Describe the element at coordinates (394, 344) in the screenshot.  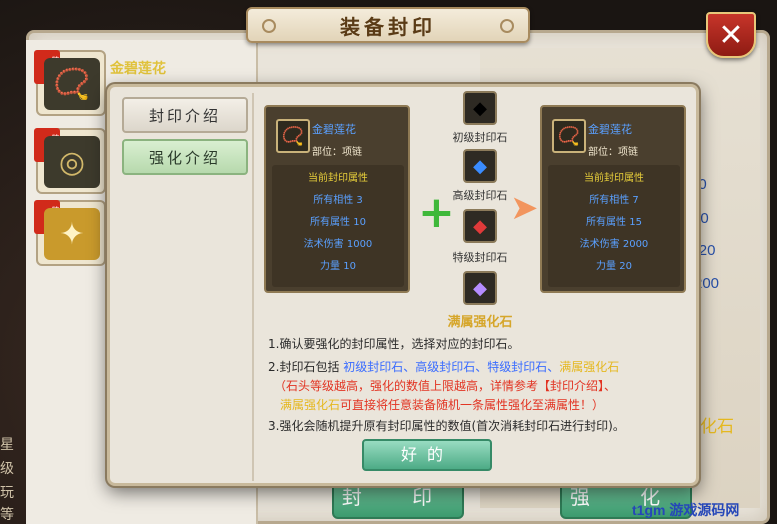
I see `info-line-1: 1.确认要强化的封印属性，选择对应的封印石。` at that location.